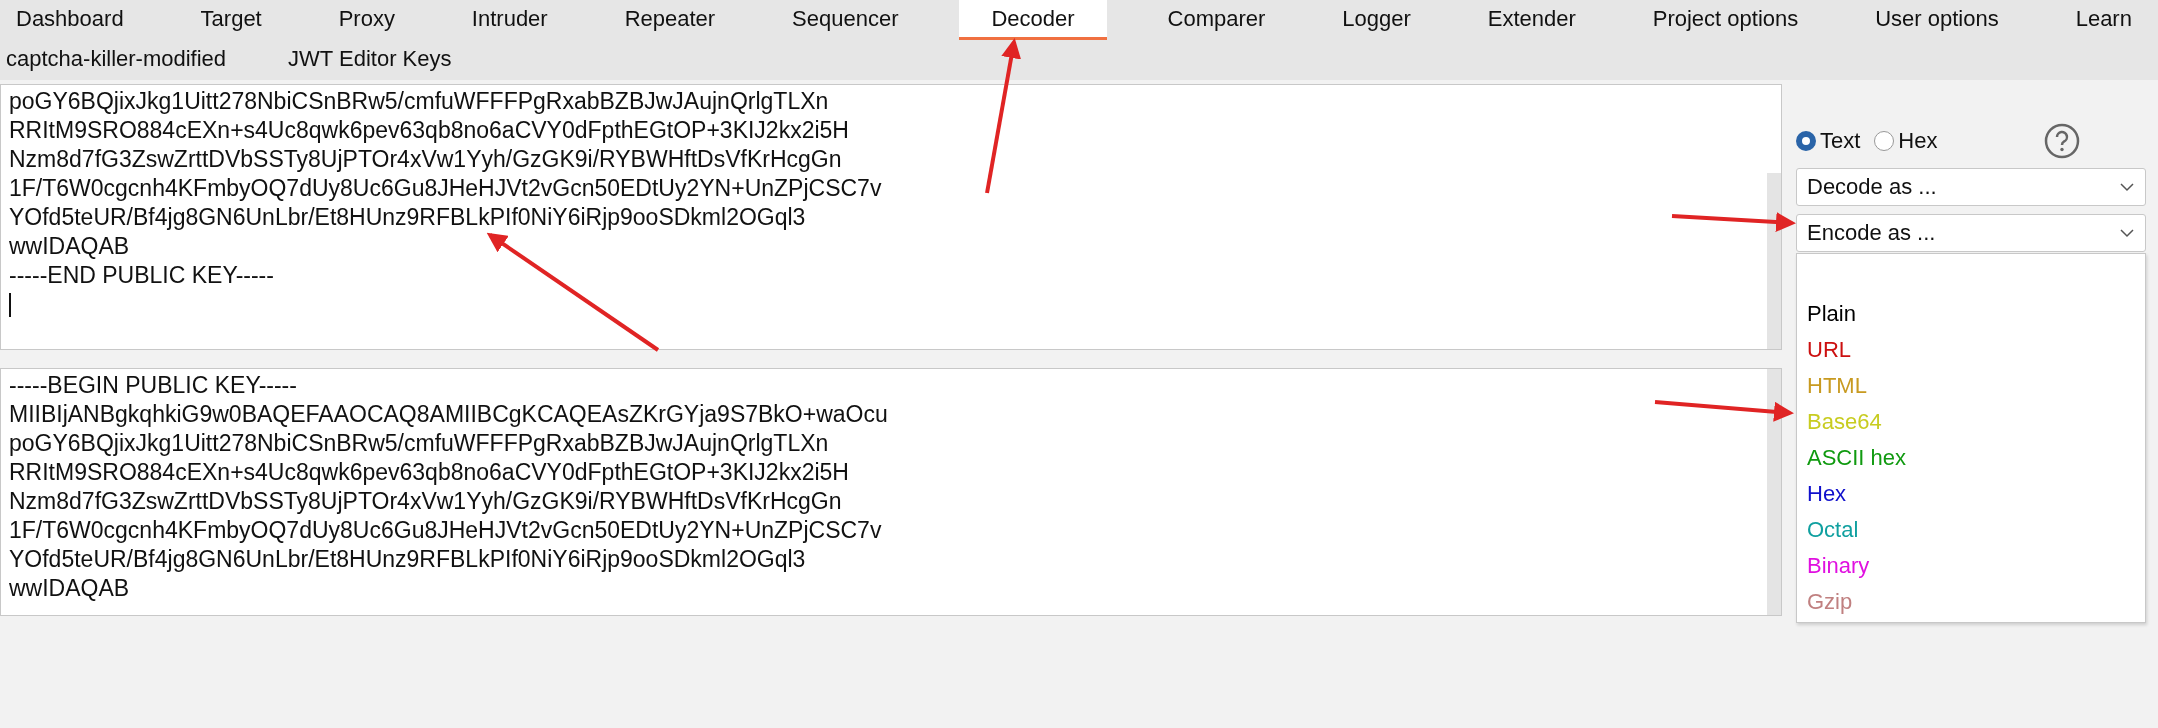 The height and width of the screenshot is (728, 2158). What do you see at coordinates (1937, 20) in the screenshot?
I see `tab: User options` at bounding box center [1937, 20].